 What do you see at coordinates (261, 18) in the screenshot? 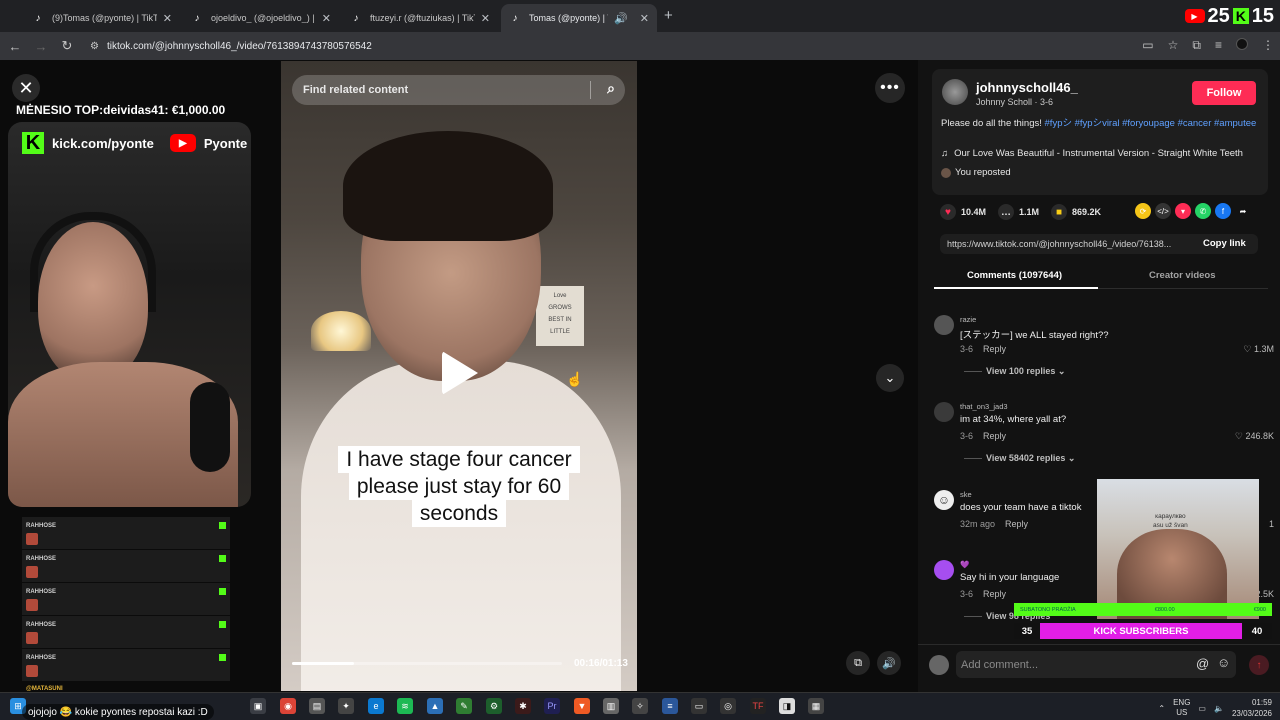
I see `browser-tab-2: ♪ ojoeldivo_ (@ojoeldivo_) | TikTo ✕` at bounding box center [261, 18].